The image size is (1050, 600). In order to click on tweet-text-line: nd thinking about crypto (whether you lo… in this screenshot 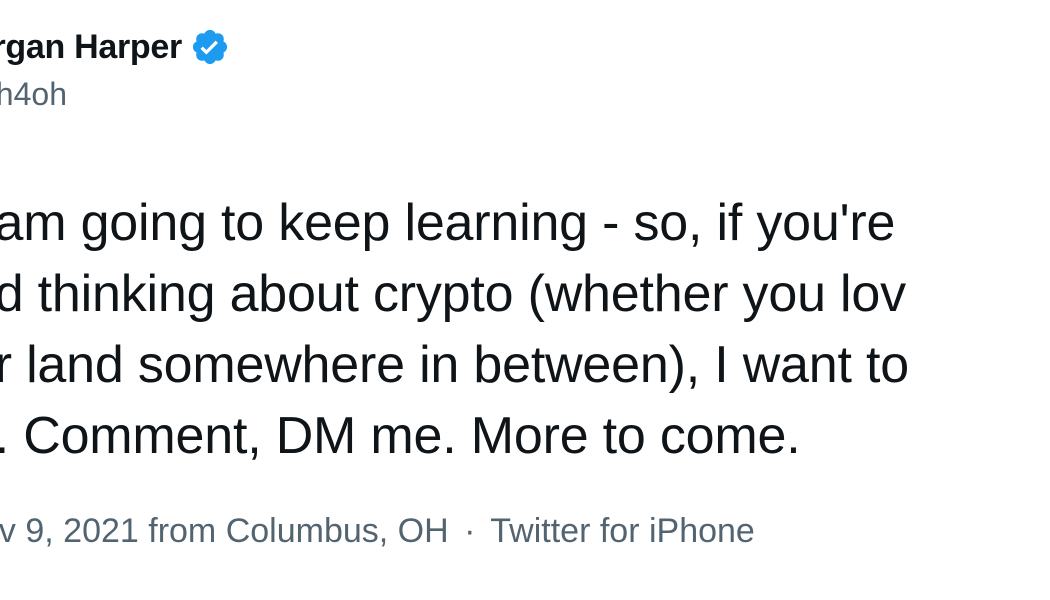, I will do `click(453, 294)`.